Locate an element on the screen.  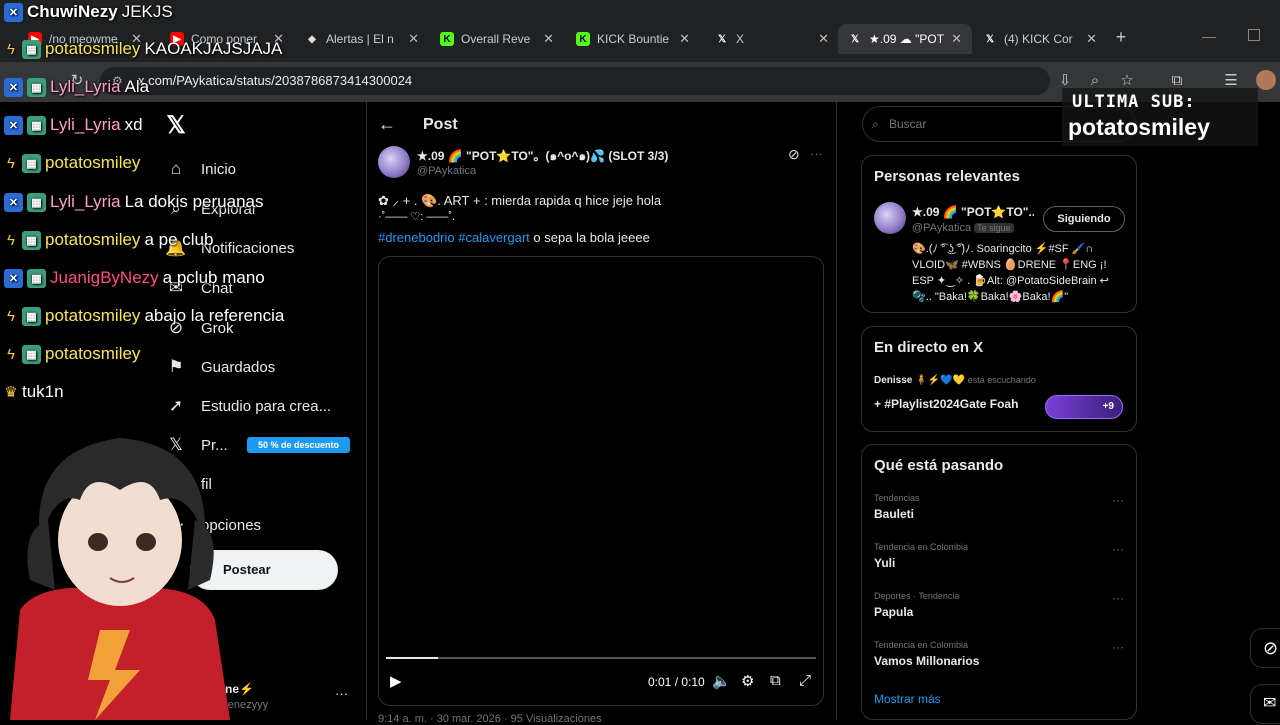
tab-label: Overall Reve is located at coordinates (496, 39).